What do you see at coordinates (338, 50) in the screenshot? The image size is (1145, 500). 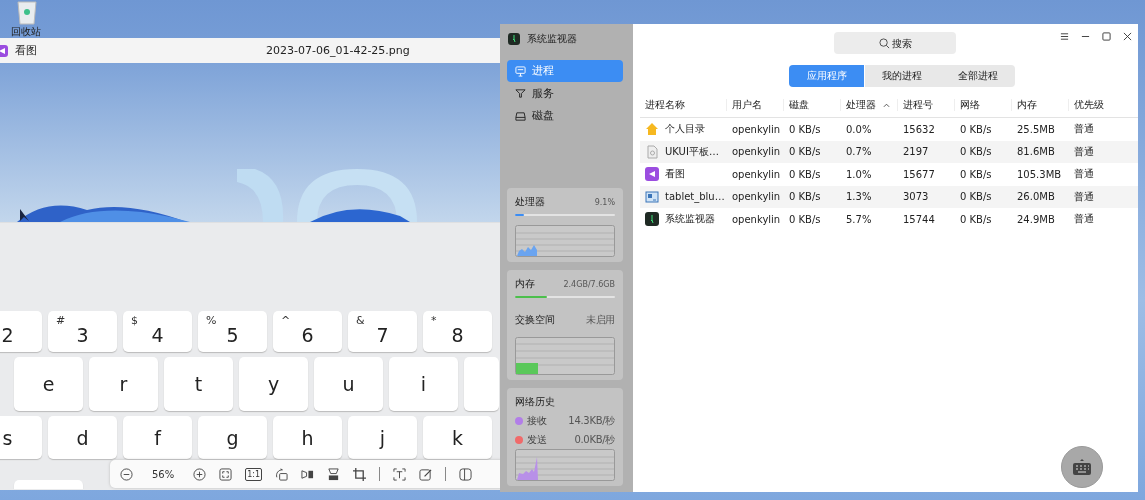 I see `window-title: 2023-07-06_01-42-25.png` at bounding box center [338, 50].